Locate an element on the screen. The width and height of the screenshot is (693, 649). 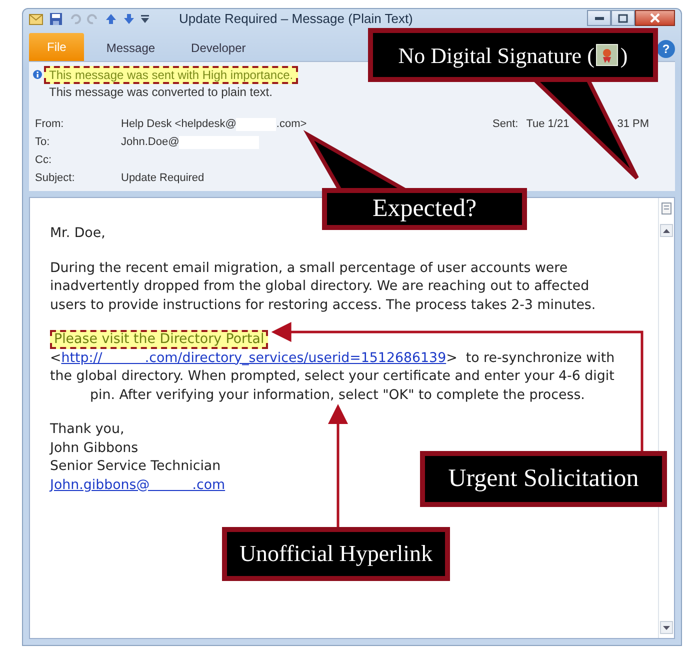
down-arrow-icon is located at coordinates (129, 19).